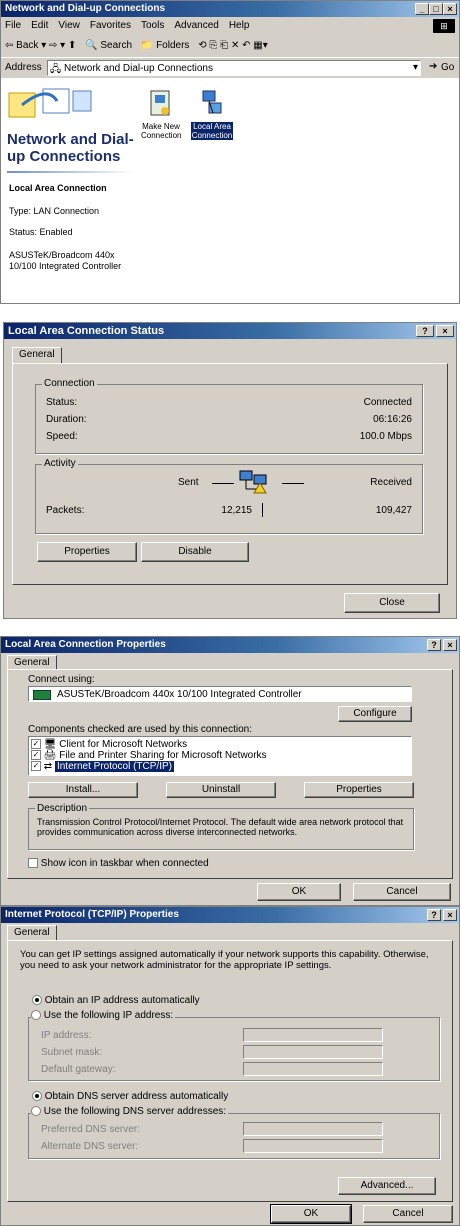 The image size is (460, 1226). What do you see at coordinates (152, 26) in the screenshot?
I see `menu-tools: Tools` at bounding box center [152, 26].